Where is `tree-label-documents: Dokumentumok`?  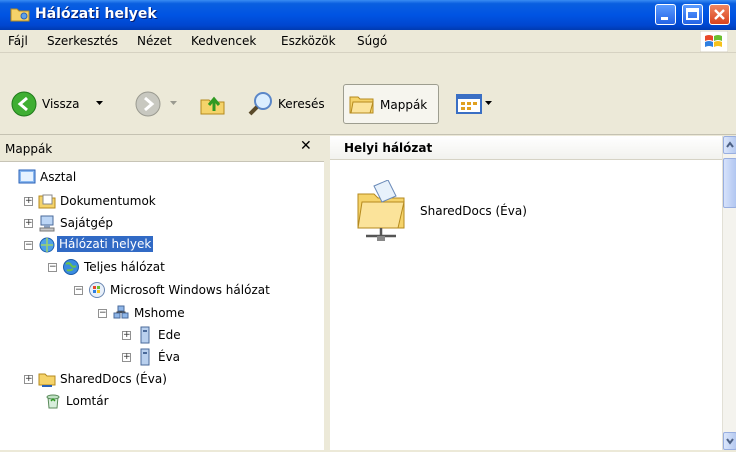 tree-label-documents: Dokumentumok is located at coordinates (108, 201).